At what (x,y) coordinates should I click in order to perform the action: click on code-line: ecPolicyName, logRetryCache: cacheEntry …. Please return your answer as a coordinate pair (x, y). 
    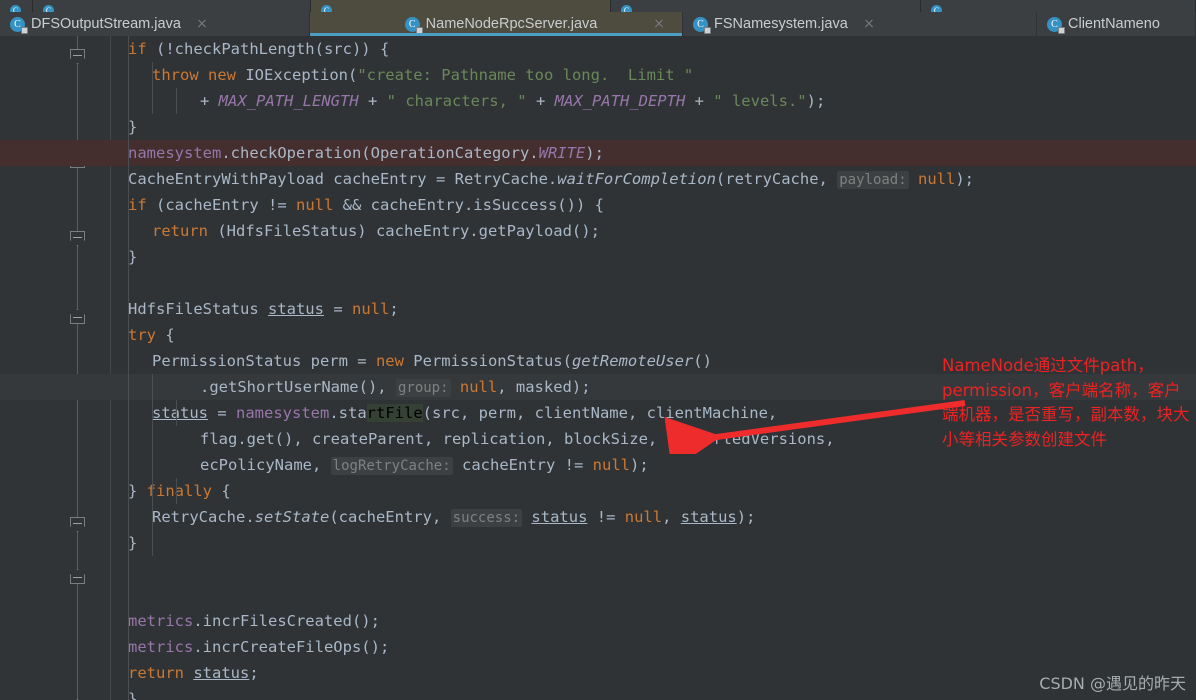
    Looking at the image, I should click on (598, 465).